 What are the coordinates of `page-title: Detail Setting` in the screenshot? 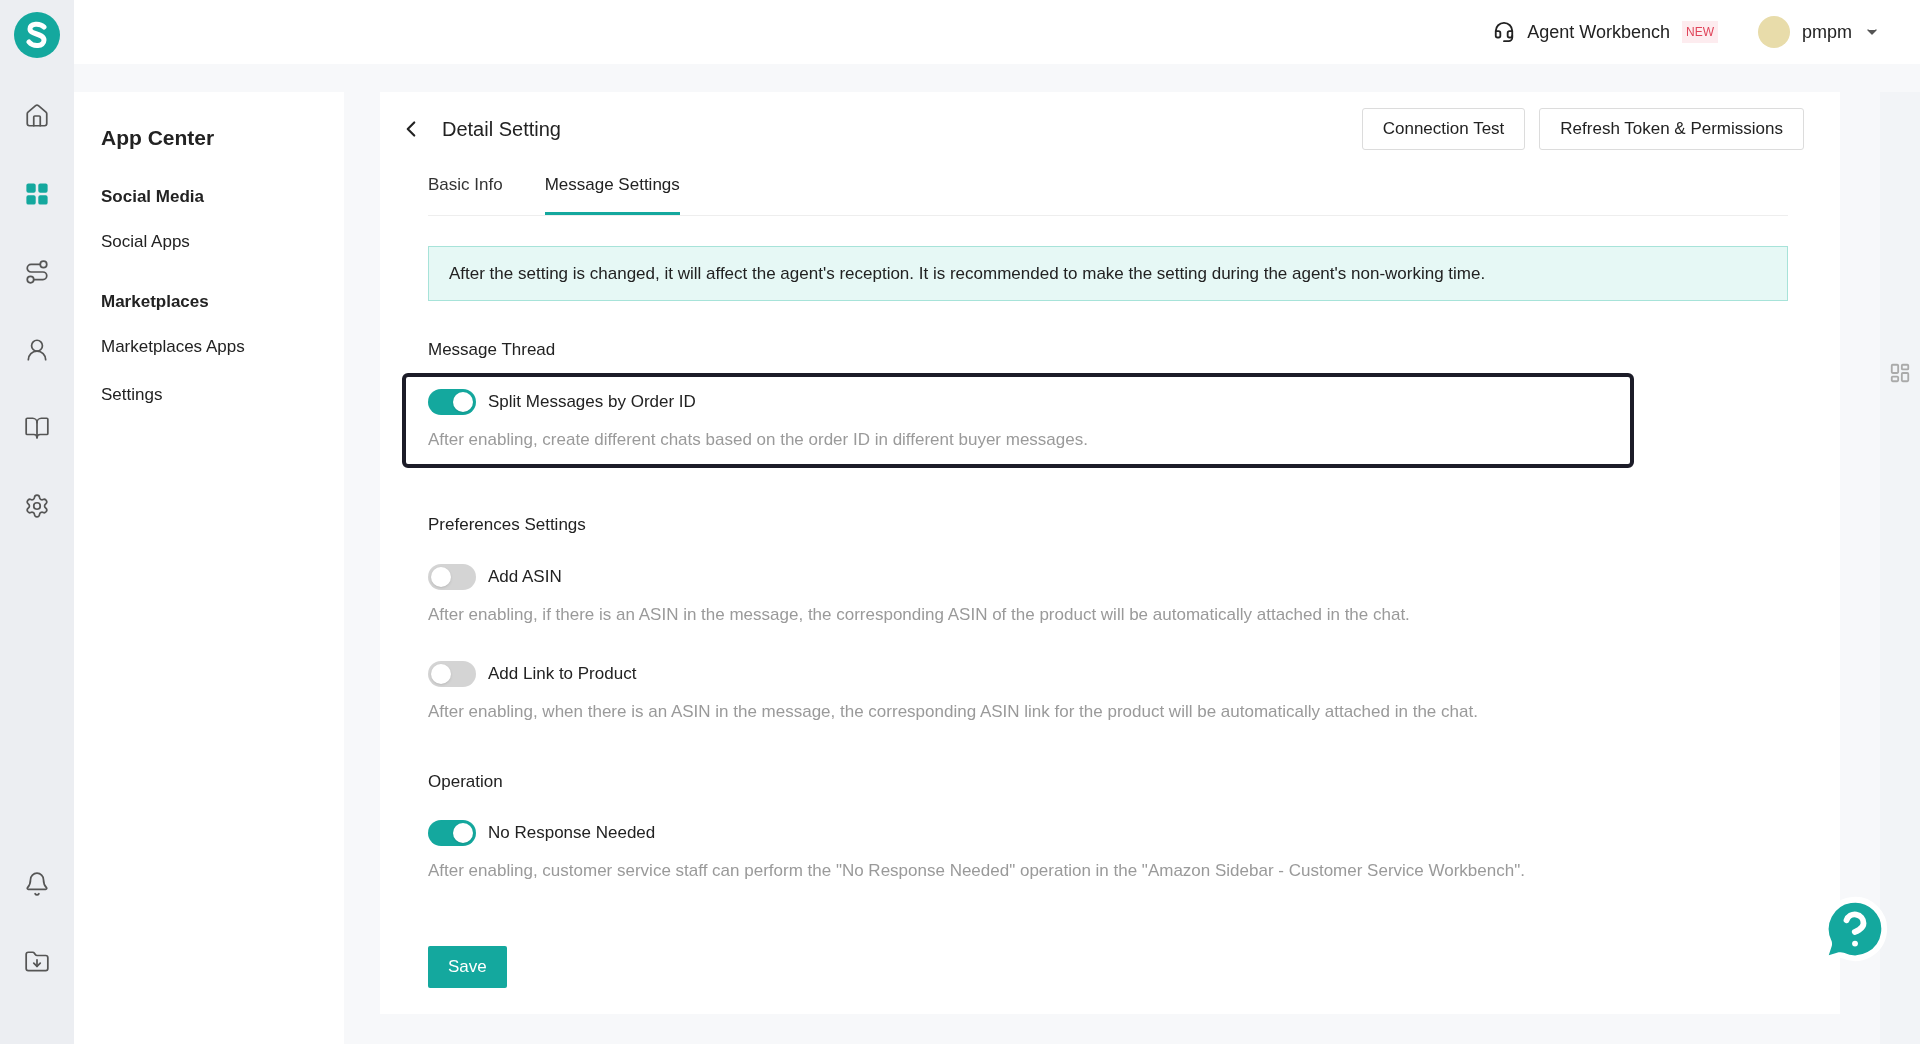 It's located at (501, 129).